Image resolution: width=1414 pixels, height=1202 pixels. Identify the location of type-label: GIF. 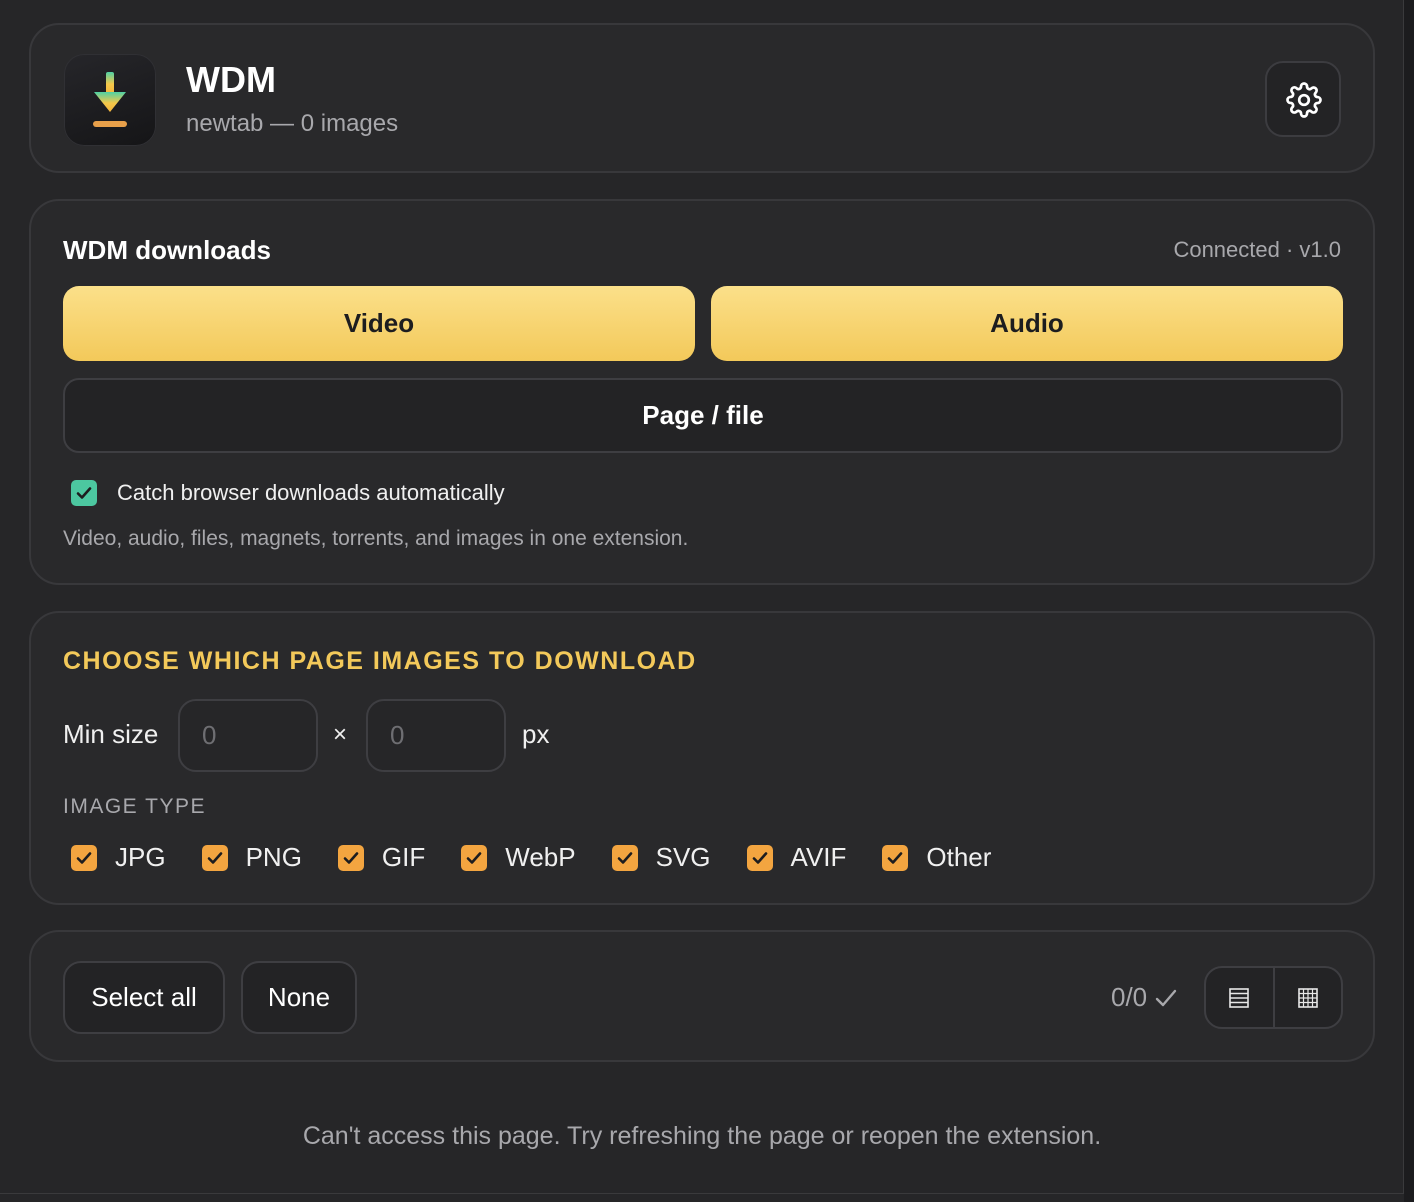
(403, 857).